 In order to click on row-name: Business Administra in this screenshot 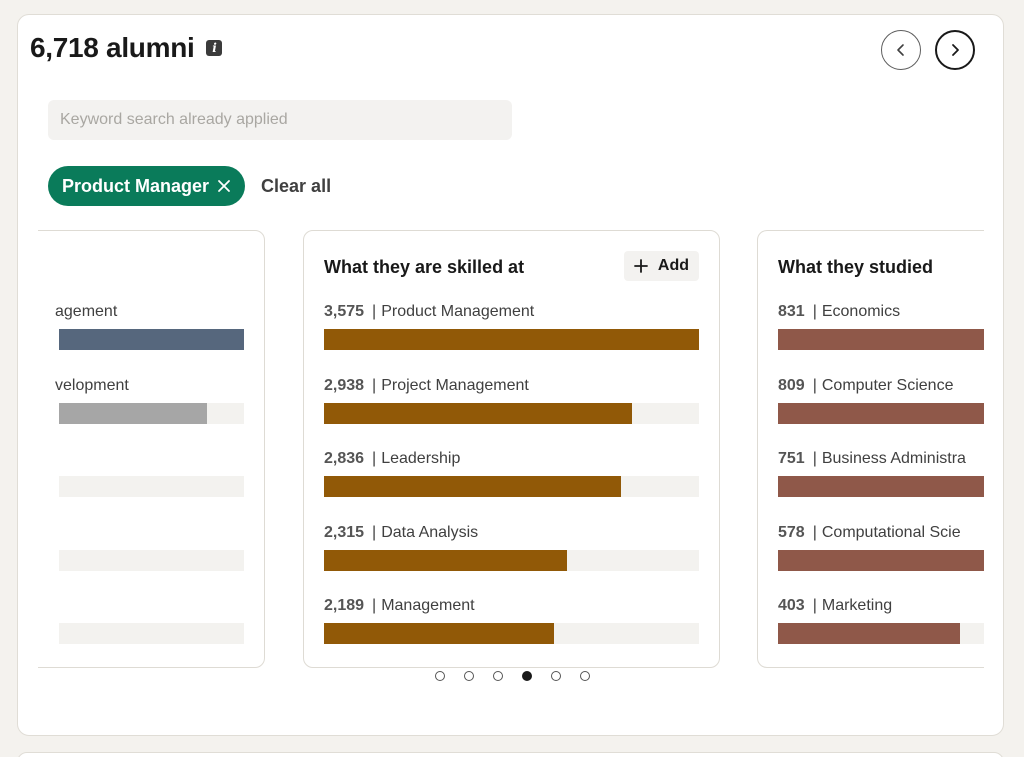, I will do `click(893, 458)`.